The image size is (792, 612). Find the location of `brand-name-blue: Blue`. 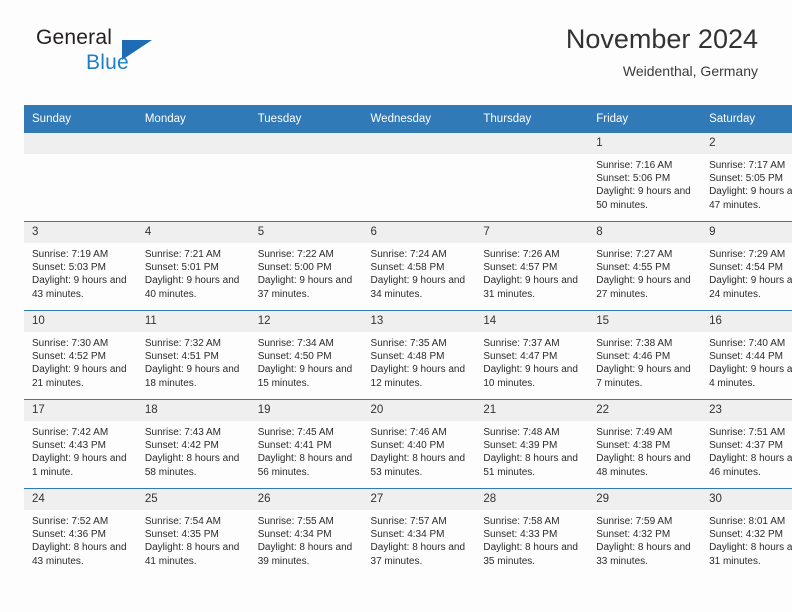

brand-name-blue: Blue is located at coordinates (107, 62).